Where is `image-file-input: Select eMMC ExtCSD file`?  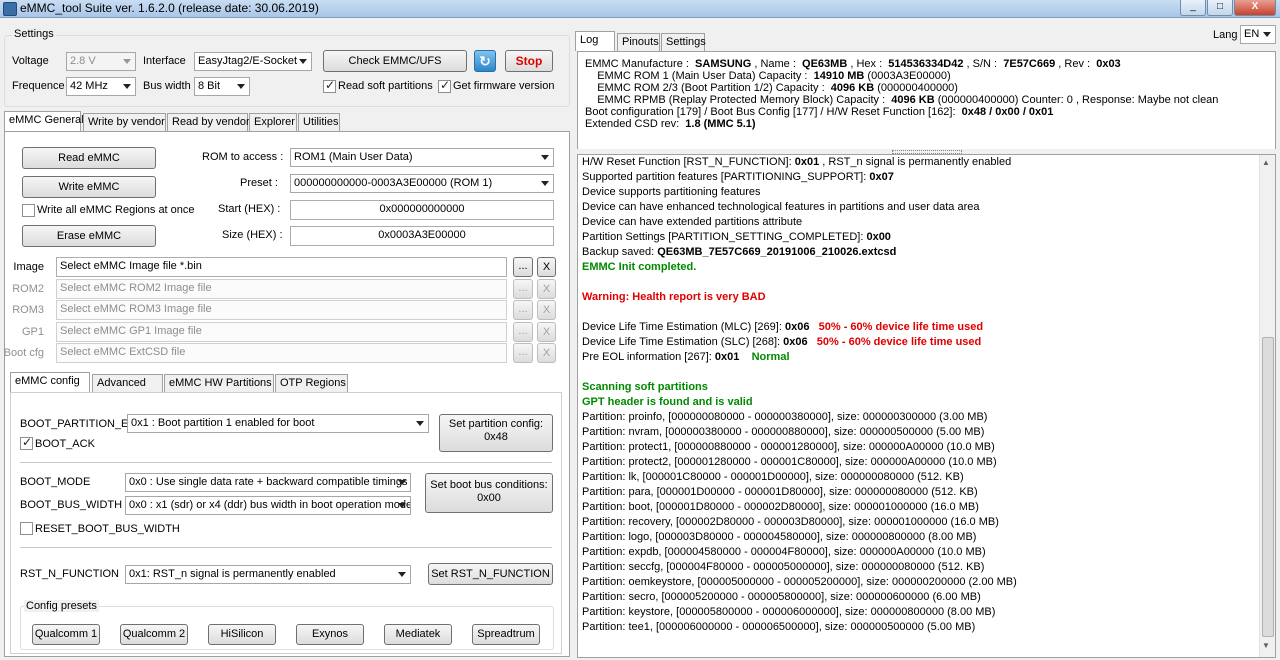 image-file-input: Select eMMC ExtCSD file is located at coordinates (281, 353).